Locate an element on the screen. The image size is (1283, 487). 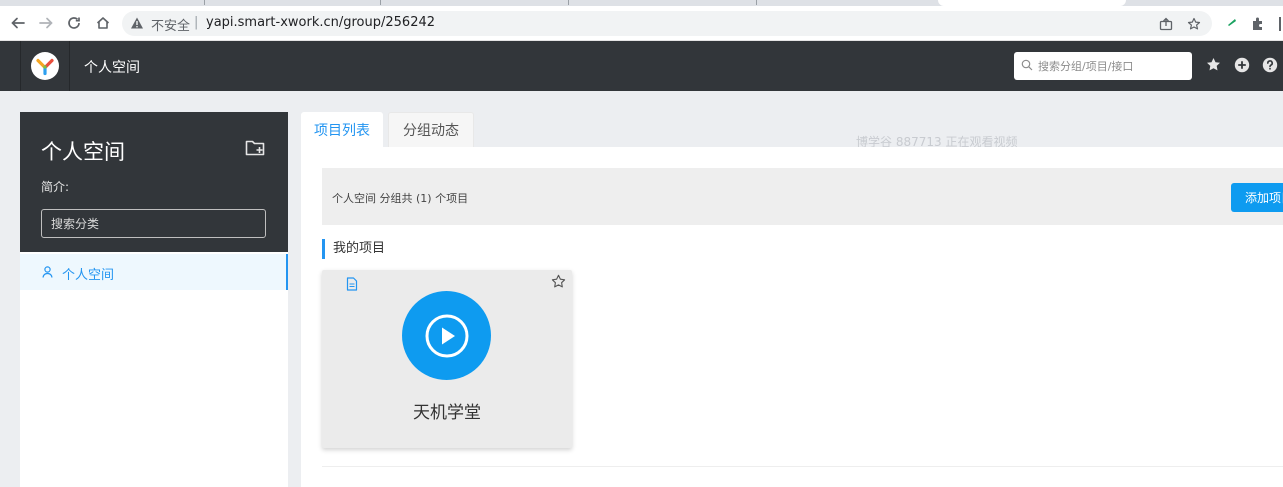
arrow-right-icon is located at coordinates (46, 23).